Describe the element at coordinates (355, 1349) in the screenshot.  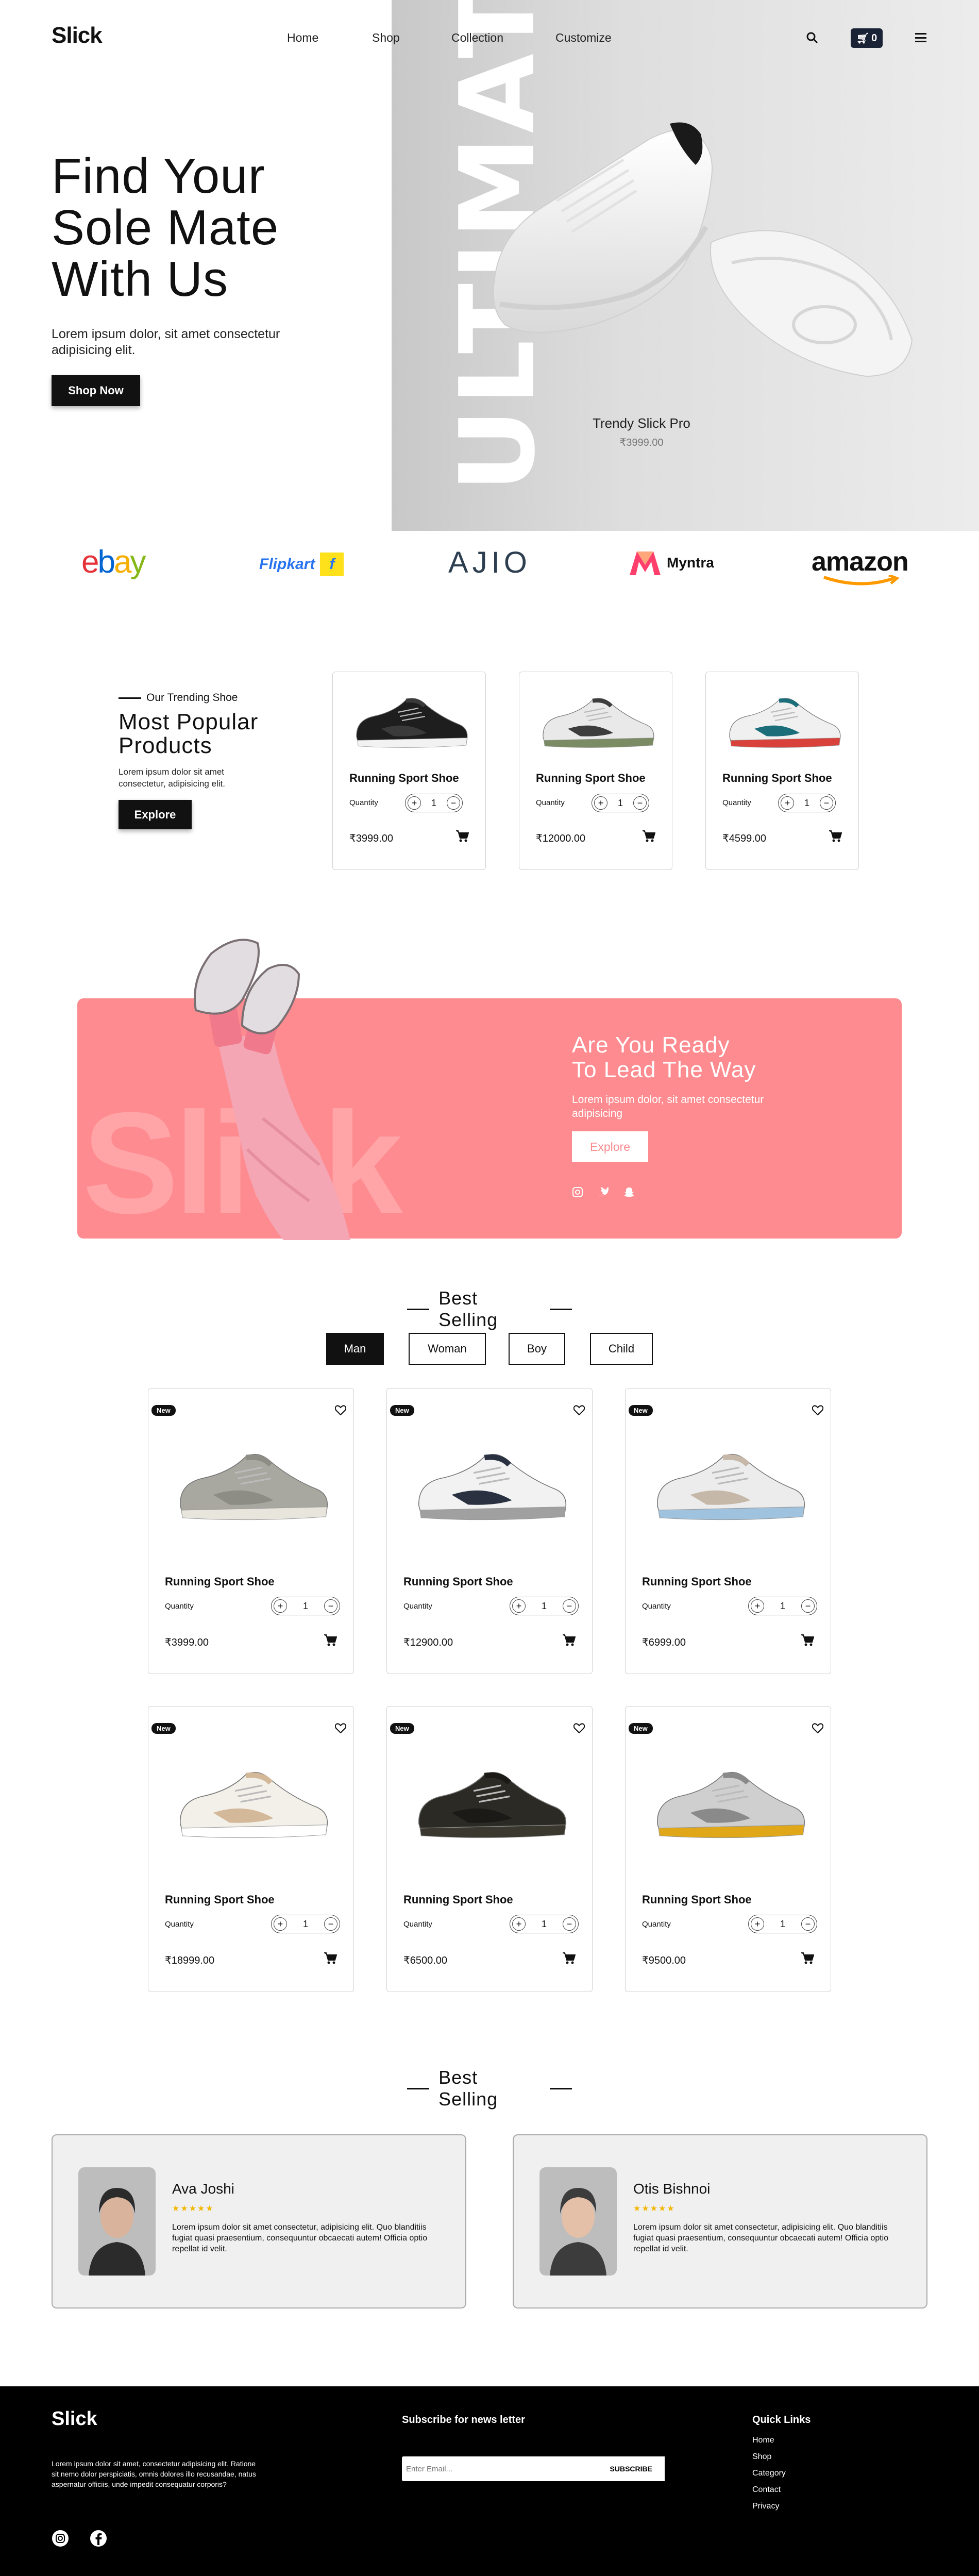
I see `tab-man: Man` at that location.